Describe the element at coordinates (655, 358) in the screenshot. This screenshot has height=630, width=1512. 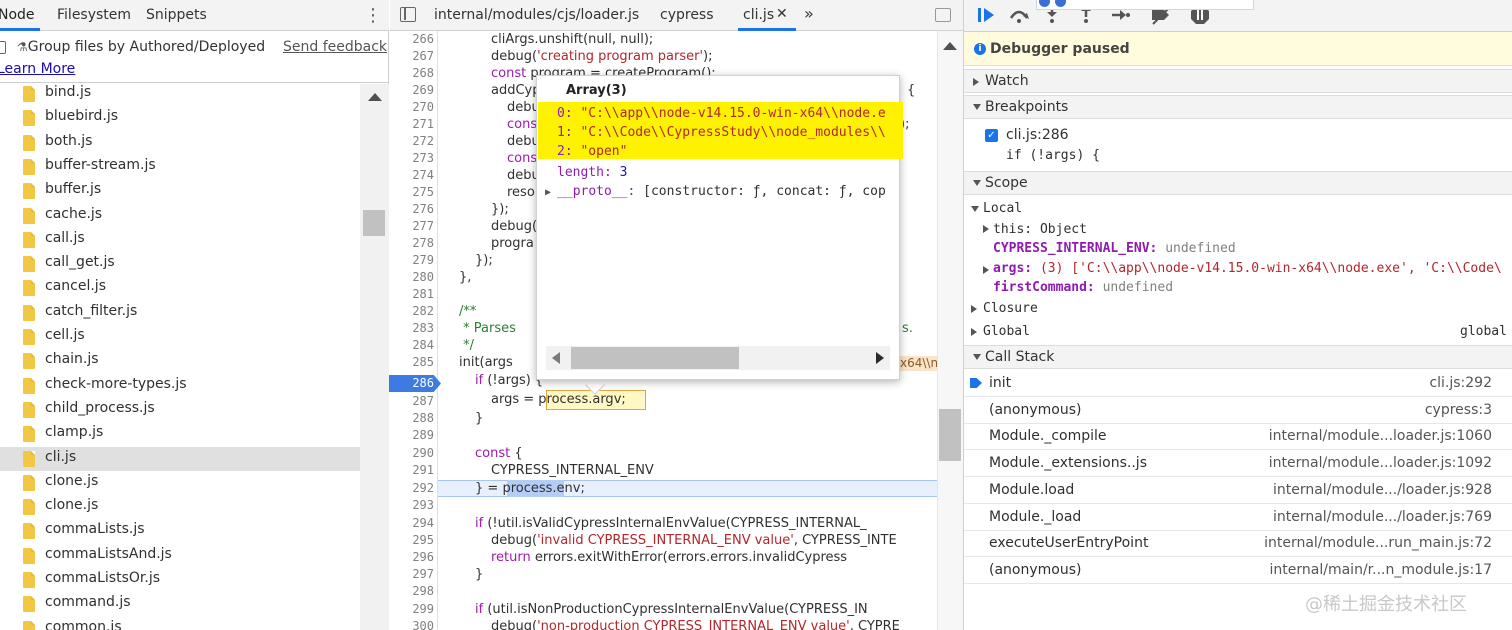
I see `popover-scroll-thumb` at that location.